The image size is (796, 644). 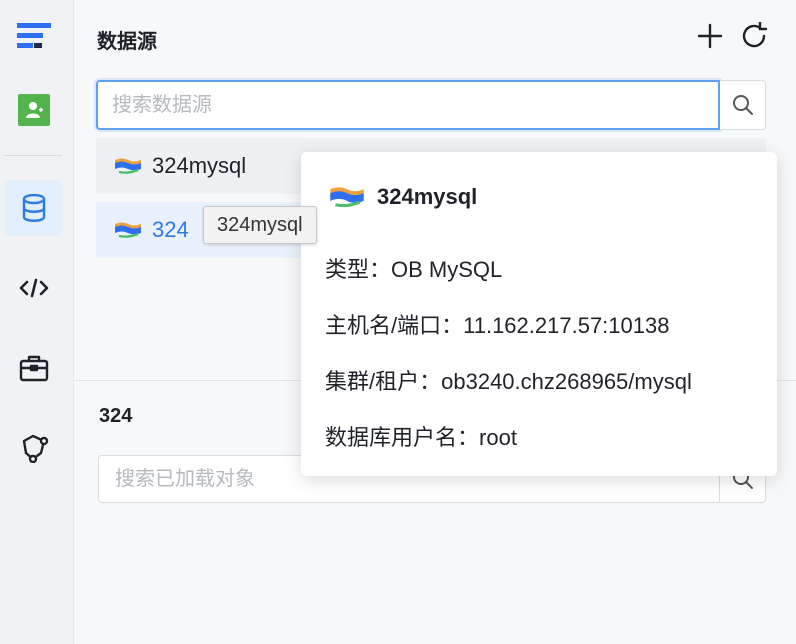 I want to click on search-button, so click(x=743, y=105).